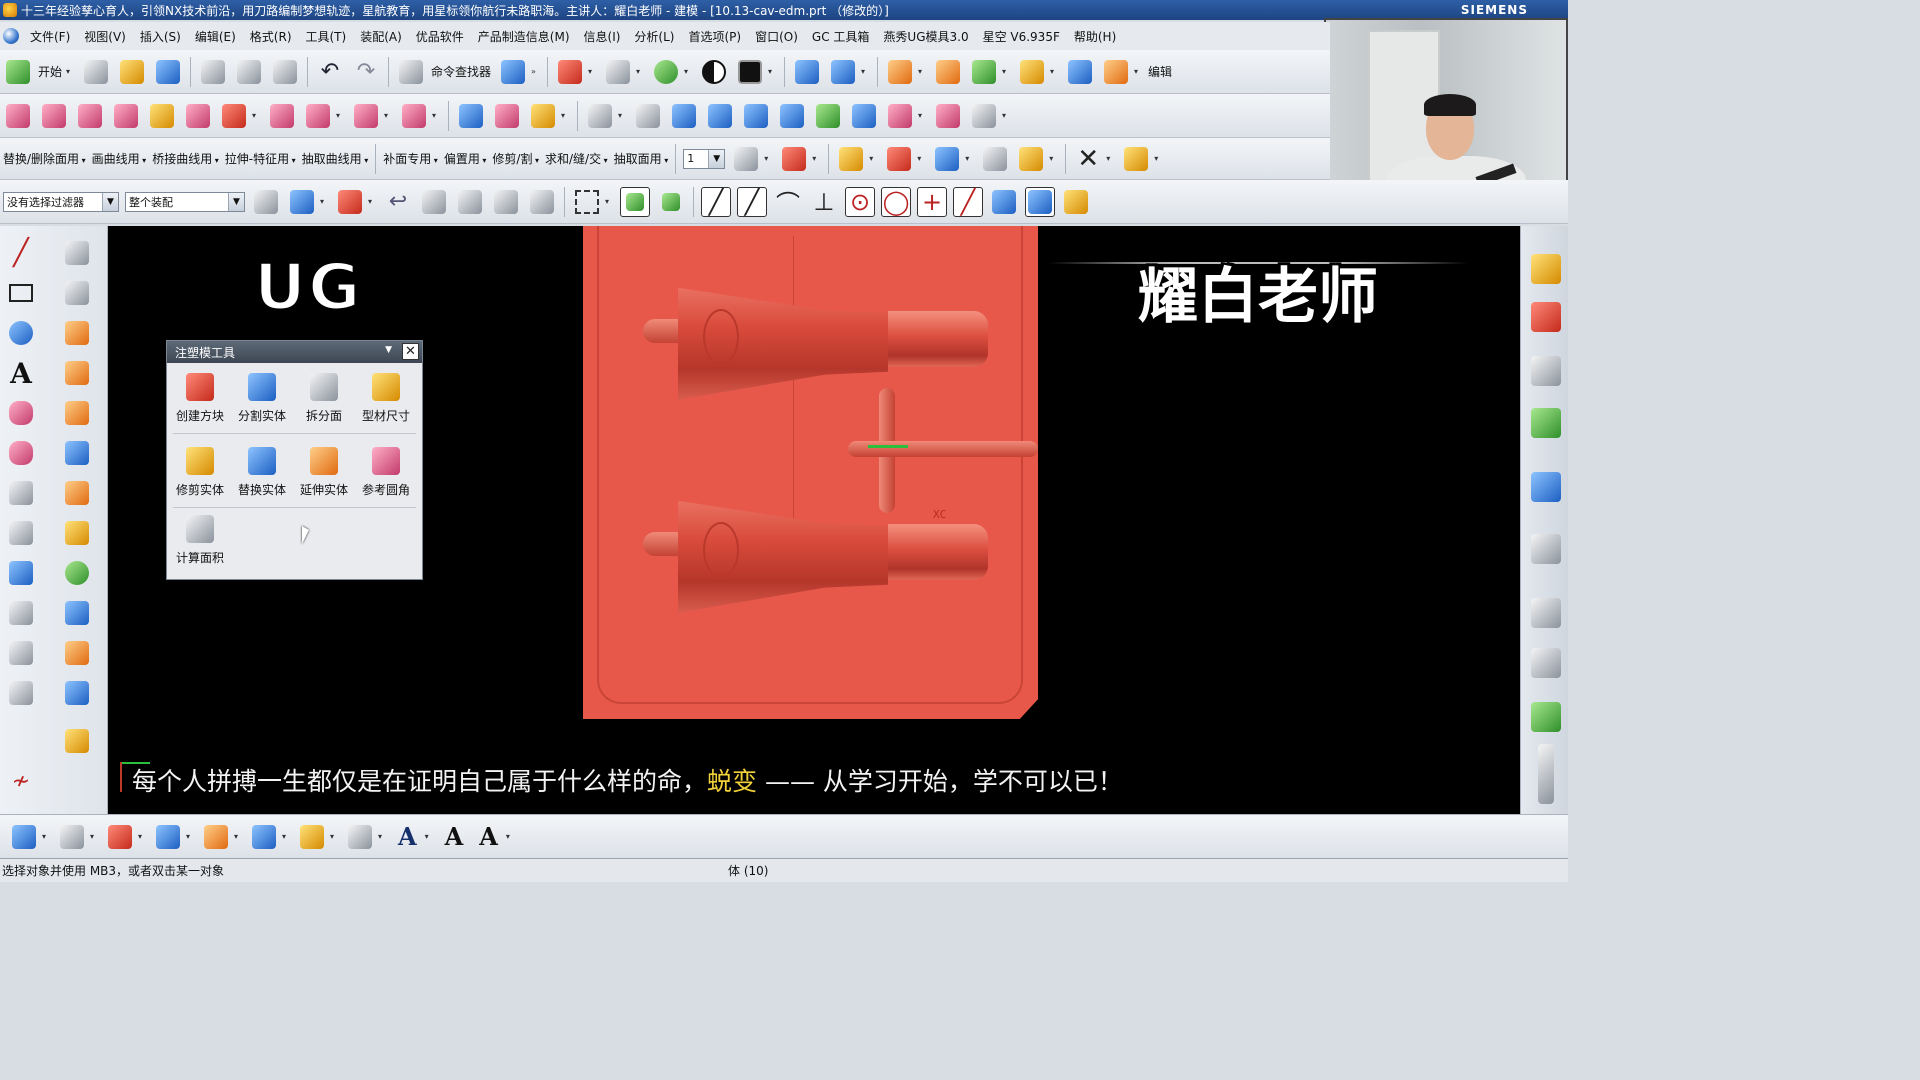 The width and height of the screenshot is (1920, 1080). Describe the element at coordinates (200, 473) in the screenshot. I see `trim-solid-tool: 修剪实体` at that location.